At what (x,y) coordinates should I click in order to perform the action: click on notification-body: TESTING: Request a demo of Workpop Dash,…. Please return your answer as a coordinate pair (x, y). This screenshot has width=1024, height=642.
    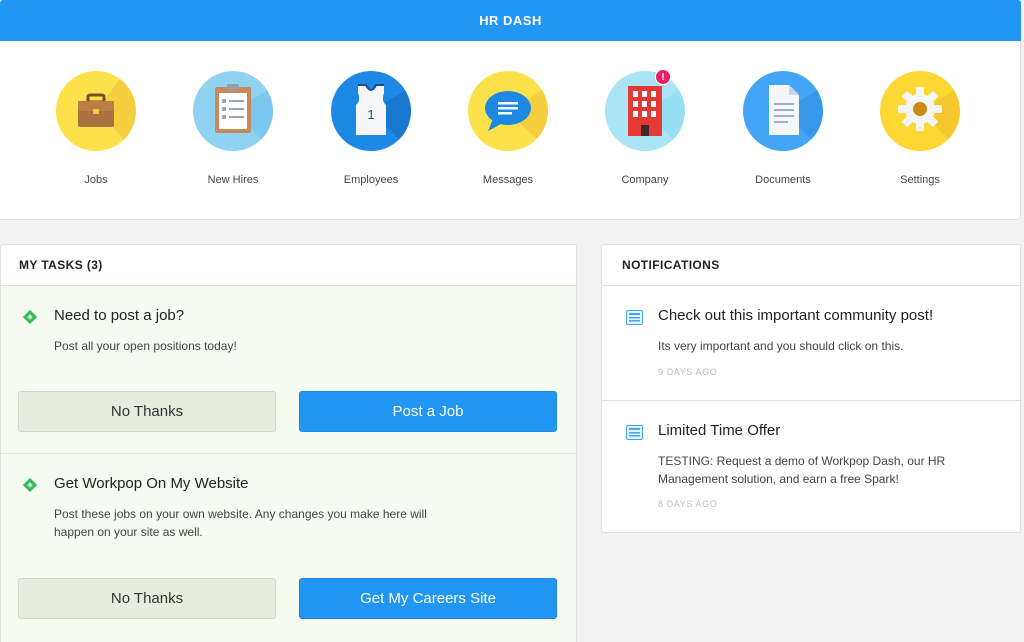
    Looking at the image, I should click on (802, 470).